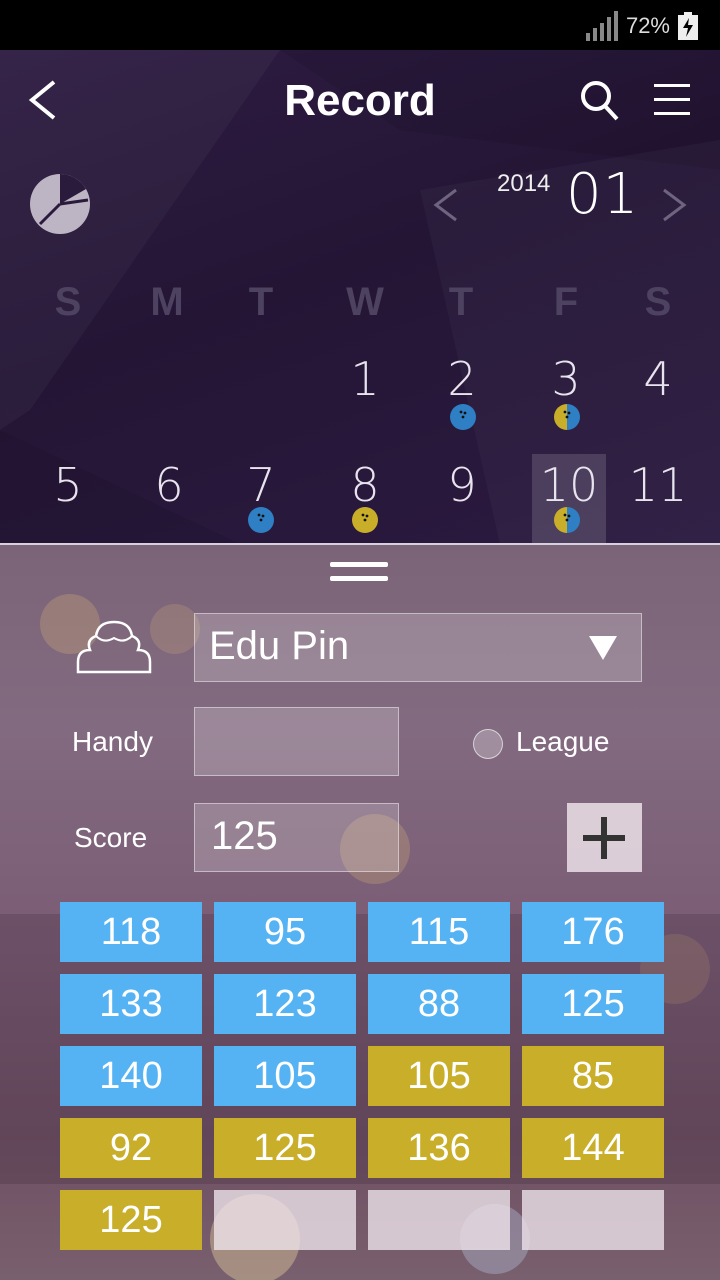 The width and height of the screenshot is (720, 1280). What do you see at coordinates (461, 302) in the screenshot?
I see `weekday-thursday: T` at bounding box center [461, 302].